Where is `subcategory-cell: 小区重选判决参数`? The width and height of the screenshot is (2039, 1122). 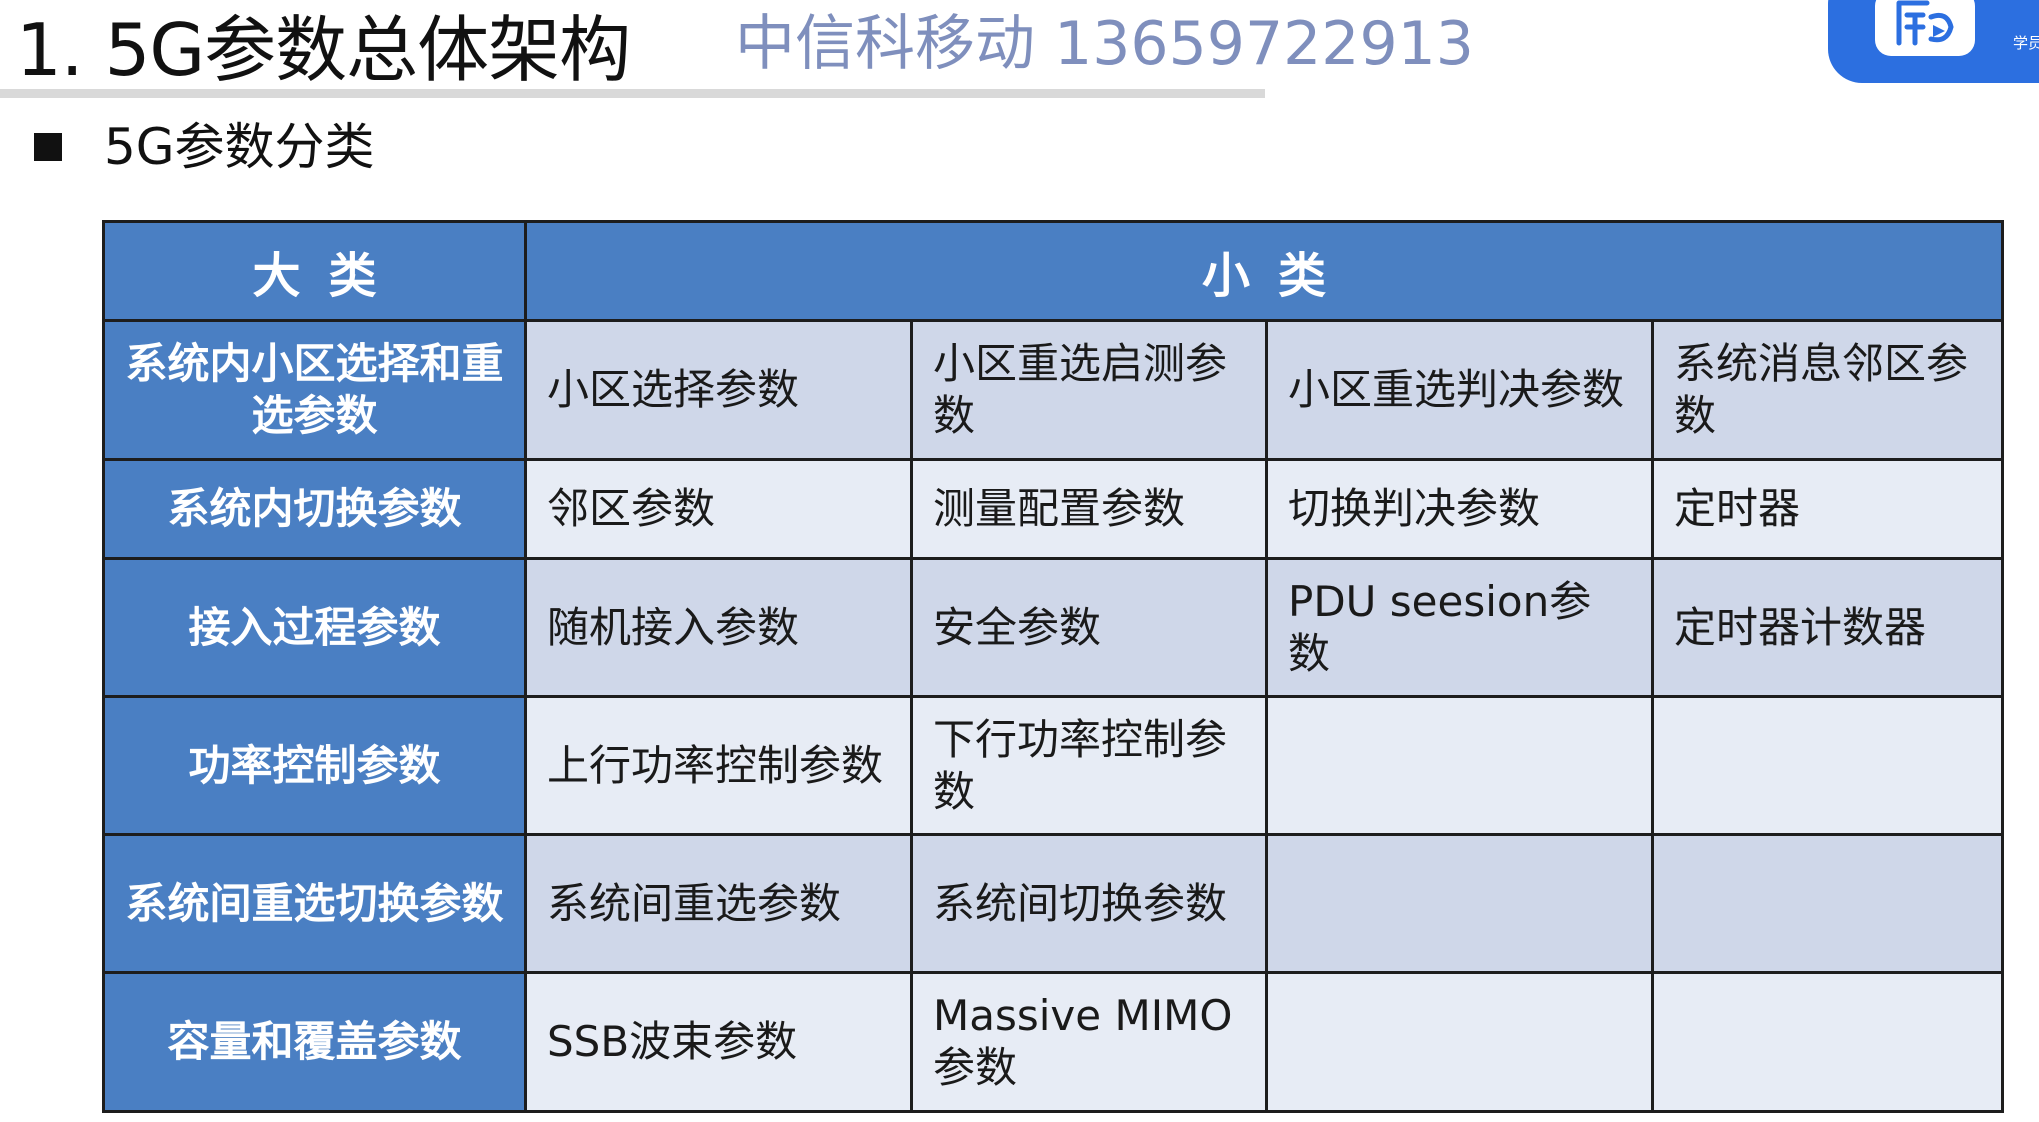 subcategory-cell: 小区重选判决参数 is located at coordinates (1459, 390).